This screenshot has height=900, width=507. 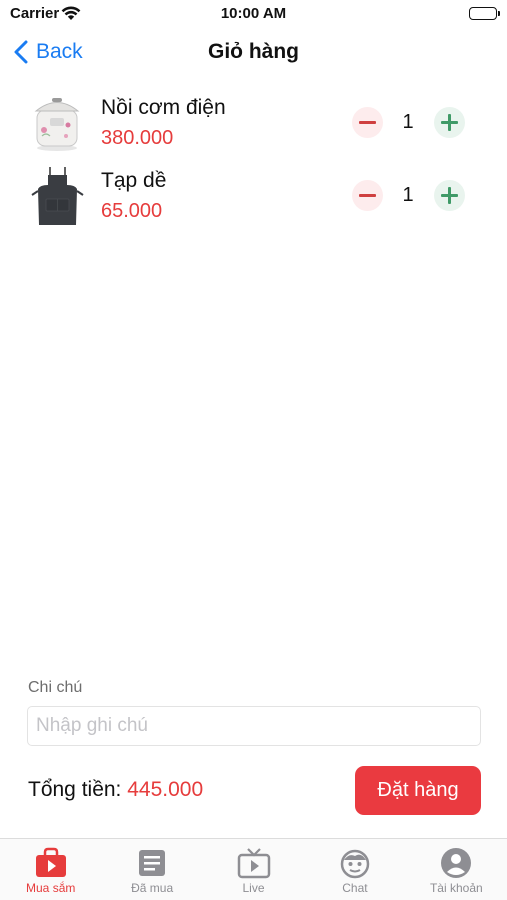 What do you see at coordinates (51, 888) in the screenshot?
I see `tab-label: Mua sắm` at bounding box center [51, 888].